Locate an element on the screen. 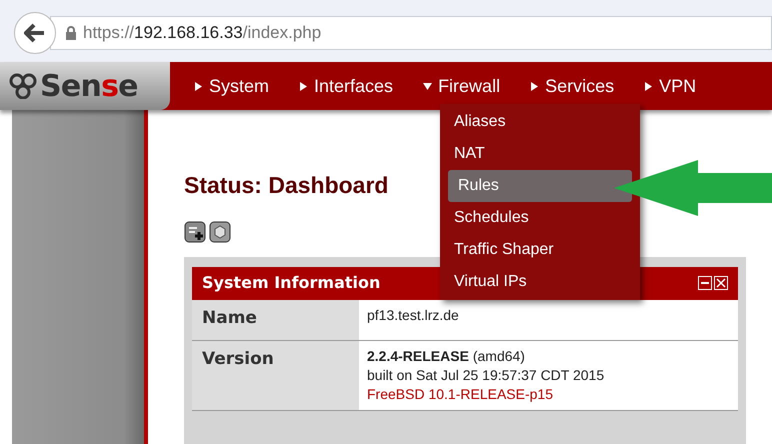 This screenshot has width=772, height=444. lock-icon is located at coordinates (71, 33).